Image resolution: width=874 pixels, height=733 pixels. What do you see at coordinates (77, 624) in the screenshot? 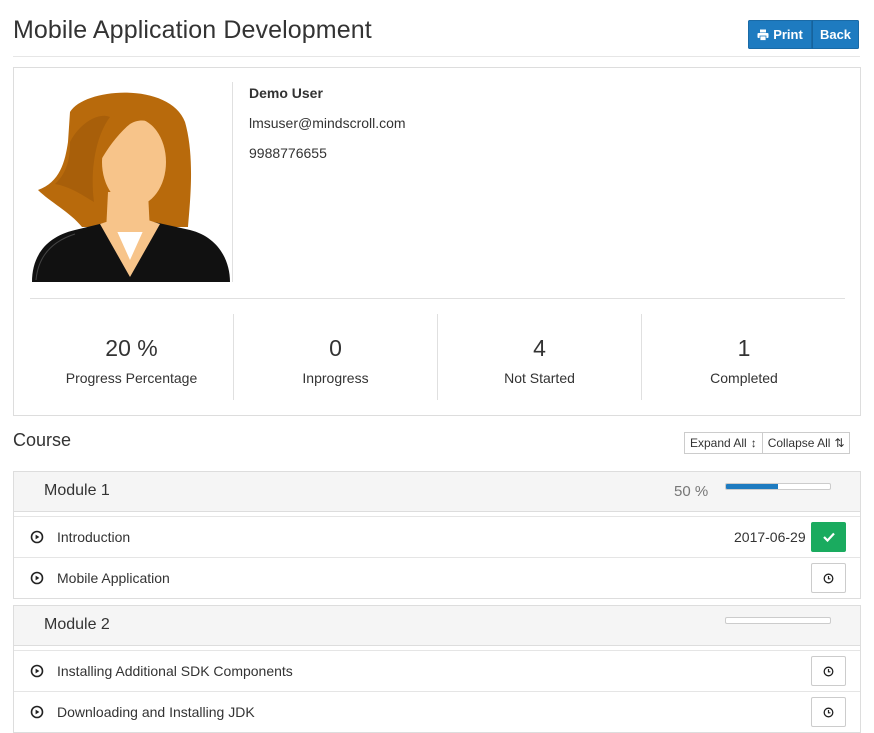
I see `module-title: Module 2` at bounding box center [77, 624].